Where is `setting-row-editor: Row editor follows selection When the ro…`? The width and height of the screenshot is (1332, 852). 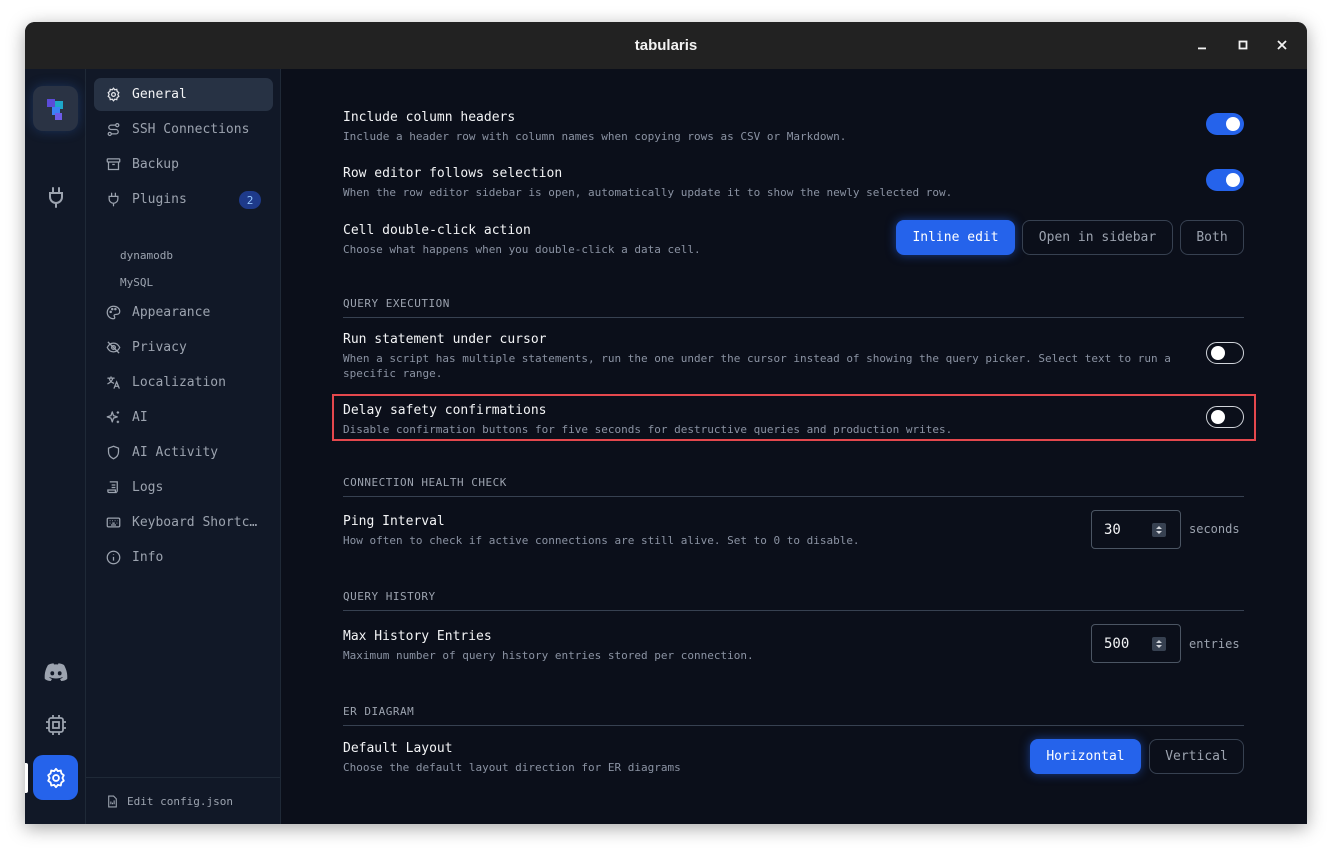 setting-row-editor: Row editor follows selection When the ro… is located at coordinates (793, 182).